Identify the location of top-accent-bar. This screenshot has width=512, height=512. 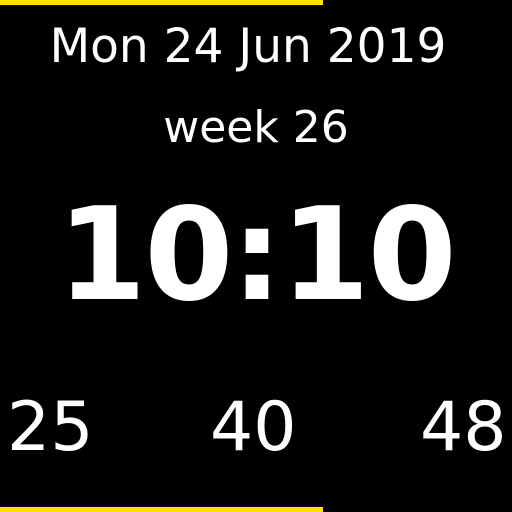
(161, 2).